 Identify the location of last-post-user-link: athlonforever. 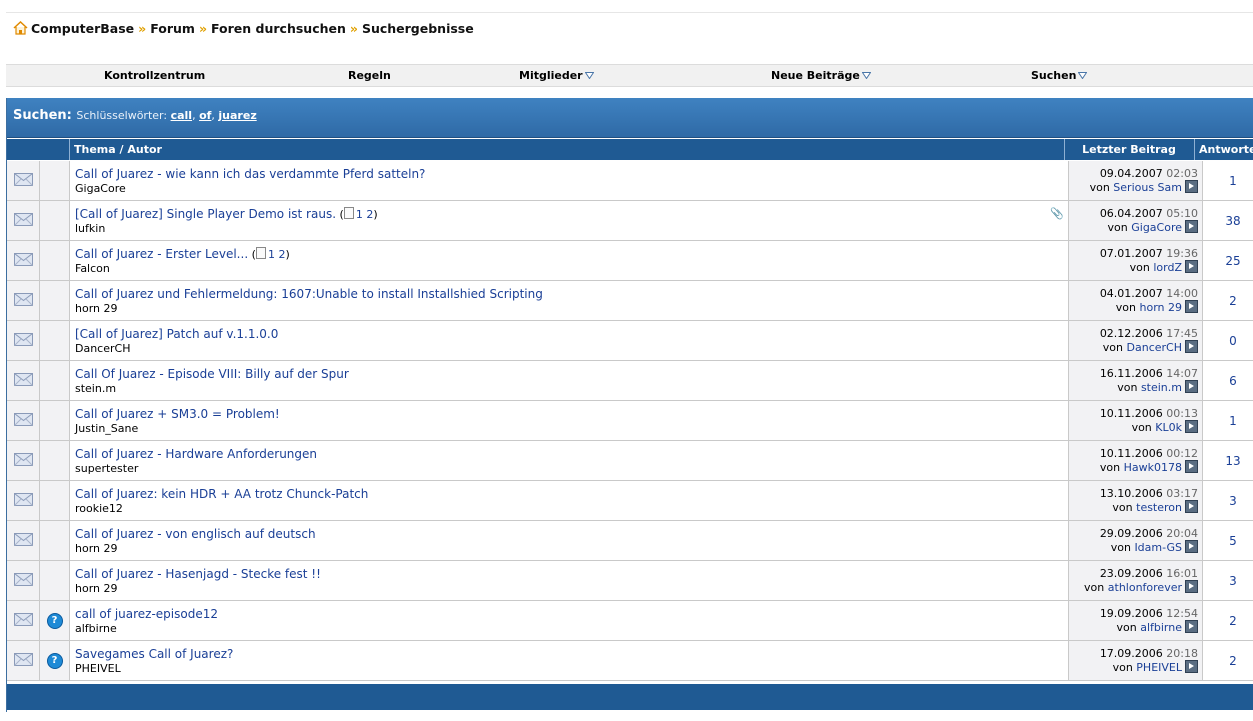
(1145, 587).